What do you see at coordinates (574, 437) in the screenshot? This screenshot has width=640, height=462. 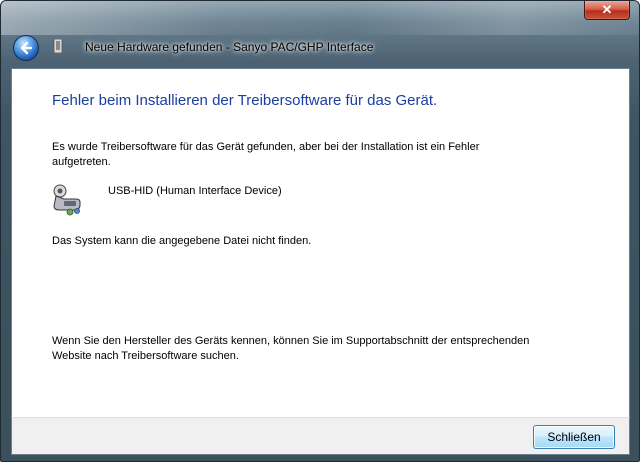 I see `close-button: Schließen` at bounding box center [574, 437].